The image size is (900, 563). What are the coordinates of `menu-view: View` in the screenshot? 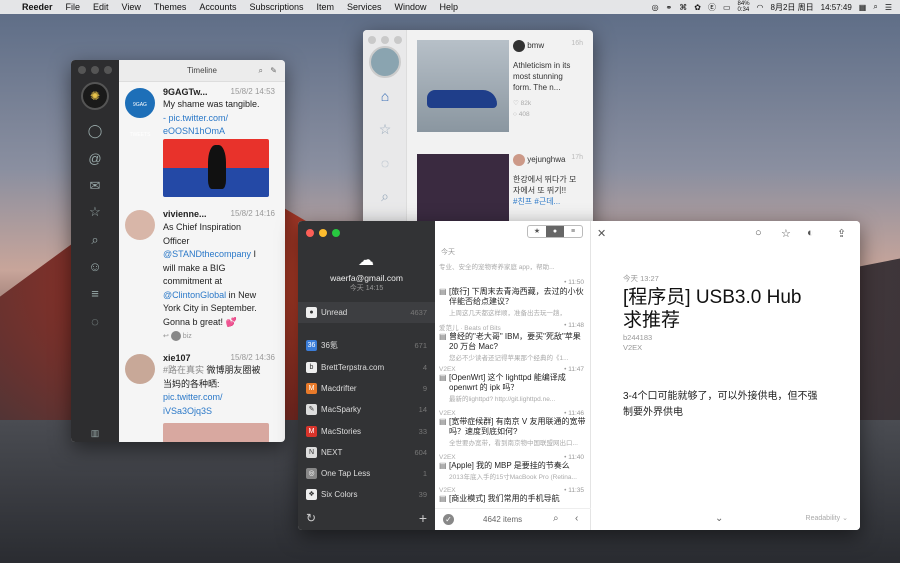 It's located at (131, 7).